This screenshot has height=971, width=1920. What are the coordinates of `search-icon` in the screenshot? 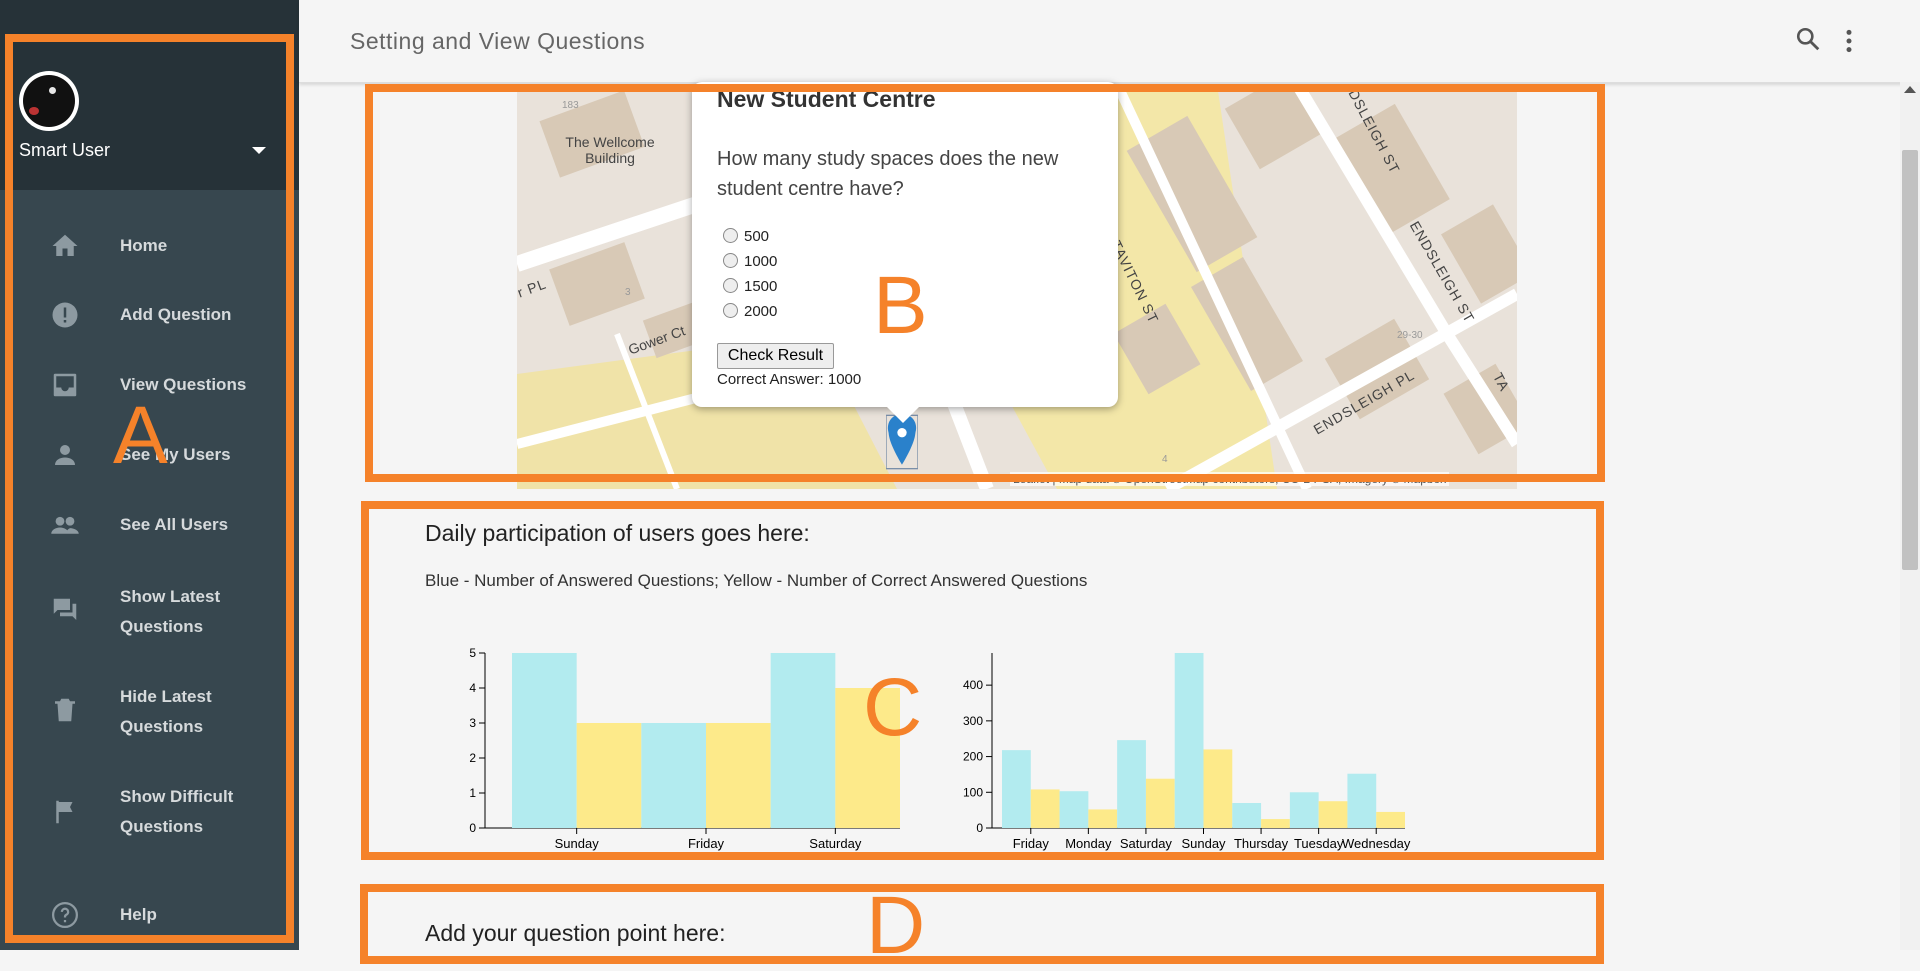 It's located at (1808, 39).